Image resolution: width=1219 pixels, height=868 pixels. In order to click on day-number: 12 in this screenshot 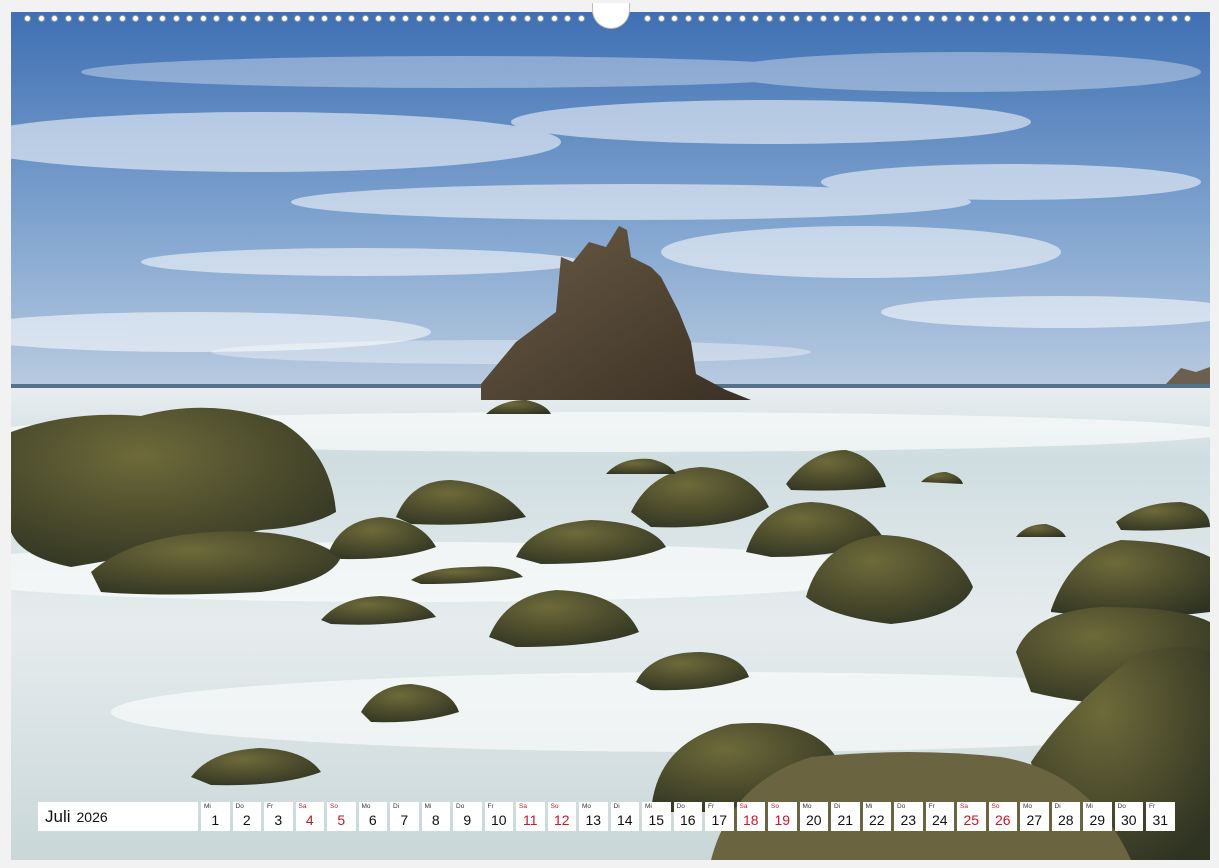, I will do `click(561, 820)`.